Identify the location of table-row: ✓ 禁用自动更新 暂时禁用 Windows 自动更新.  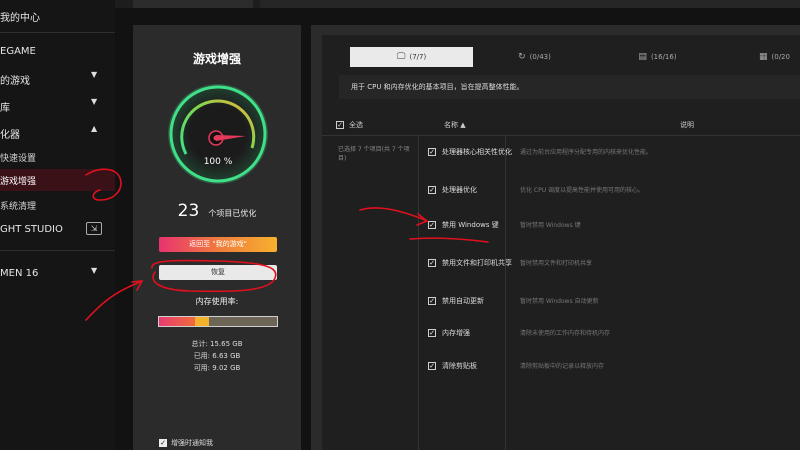
(611, 312).